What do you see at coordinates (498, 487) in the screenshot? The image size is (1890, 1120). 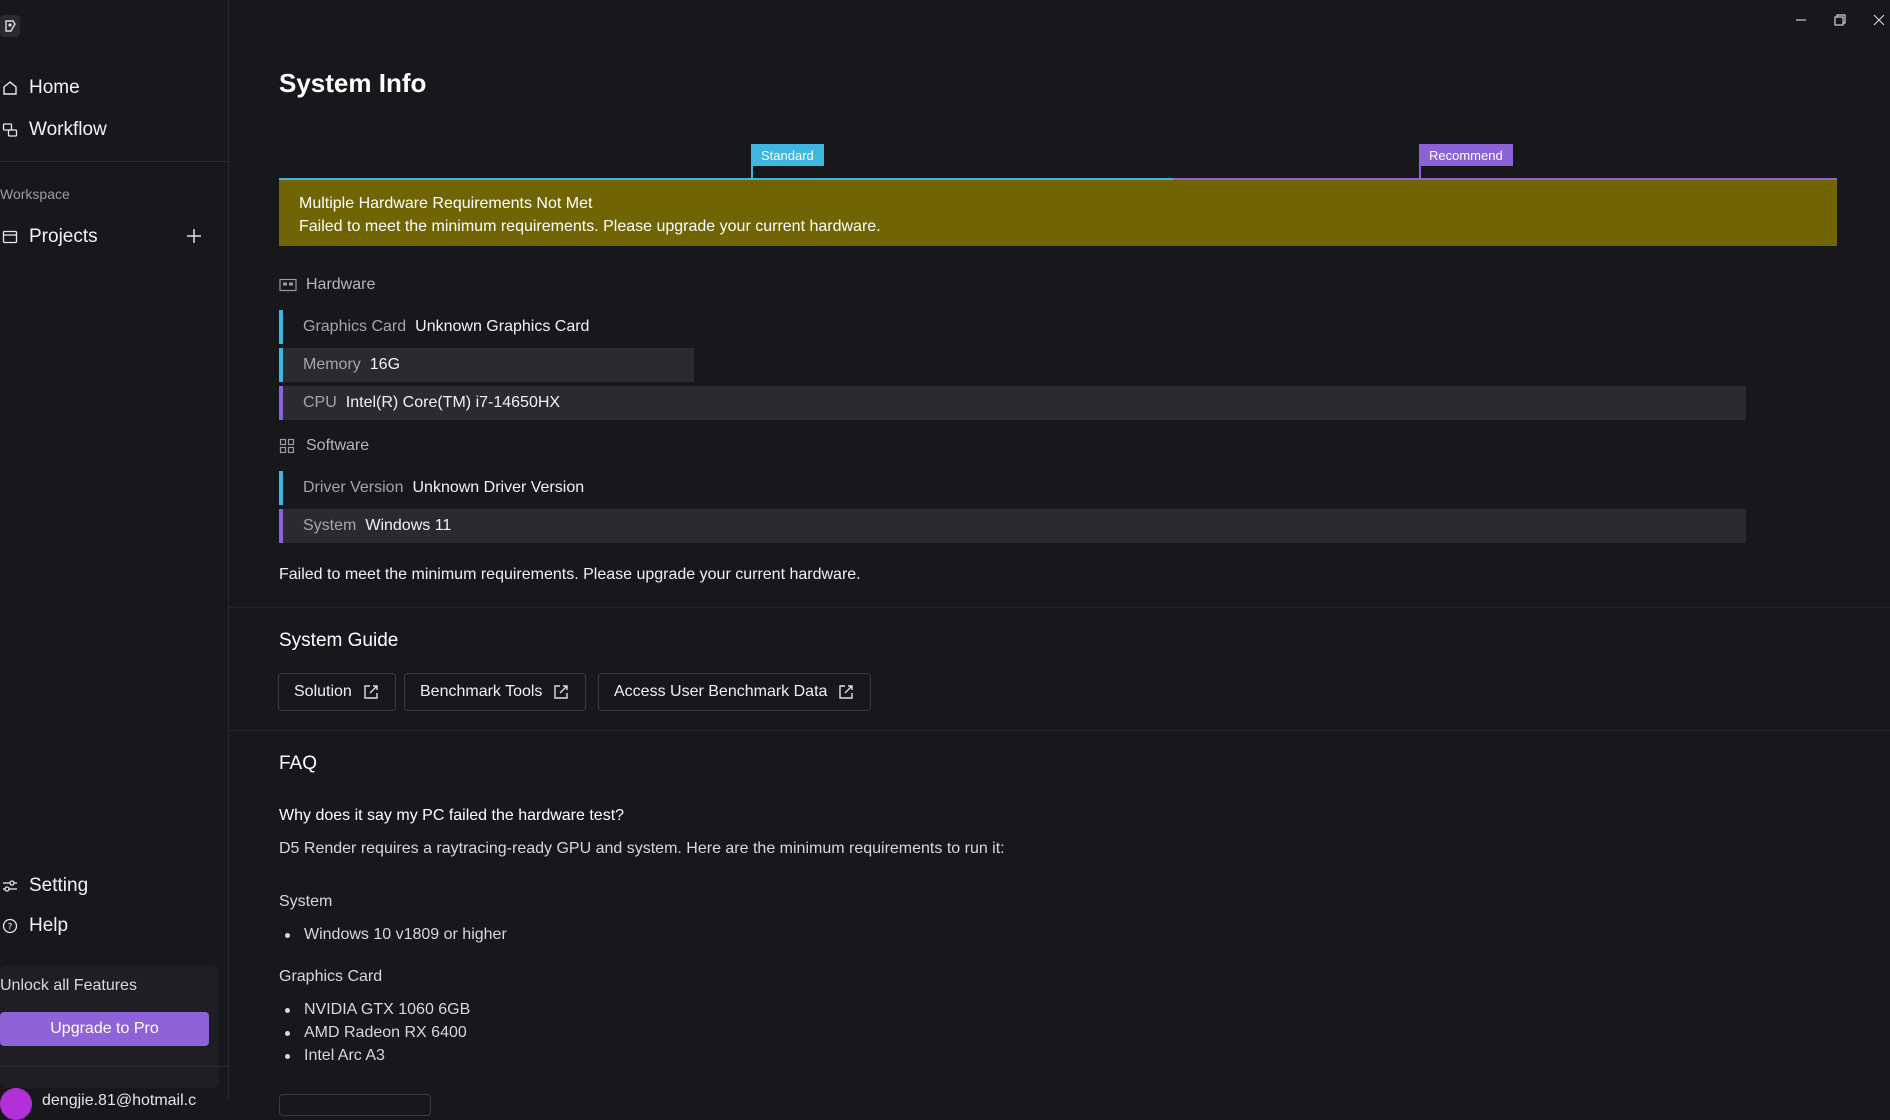 I see `row-value: Unknown Driver Version` at bounding box center [498, 487].